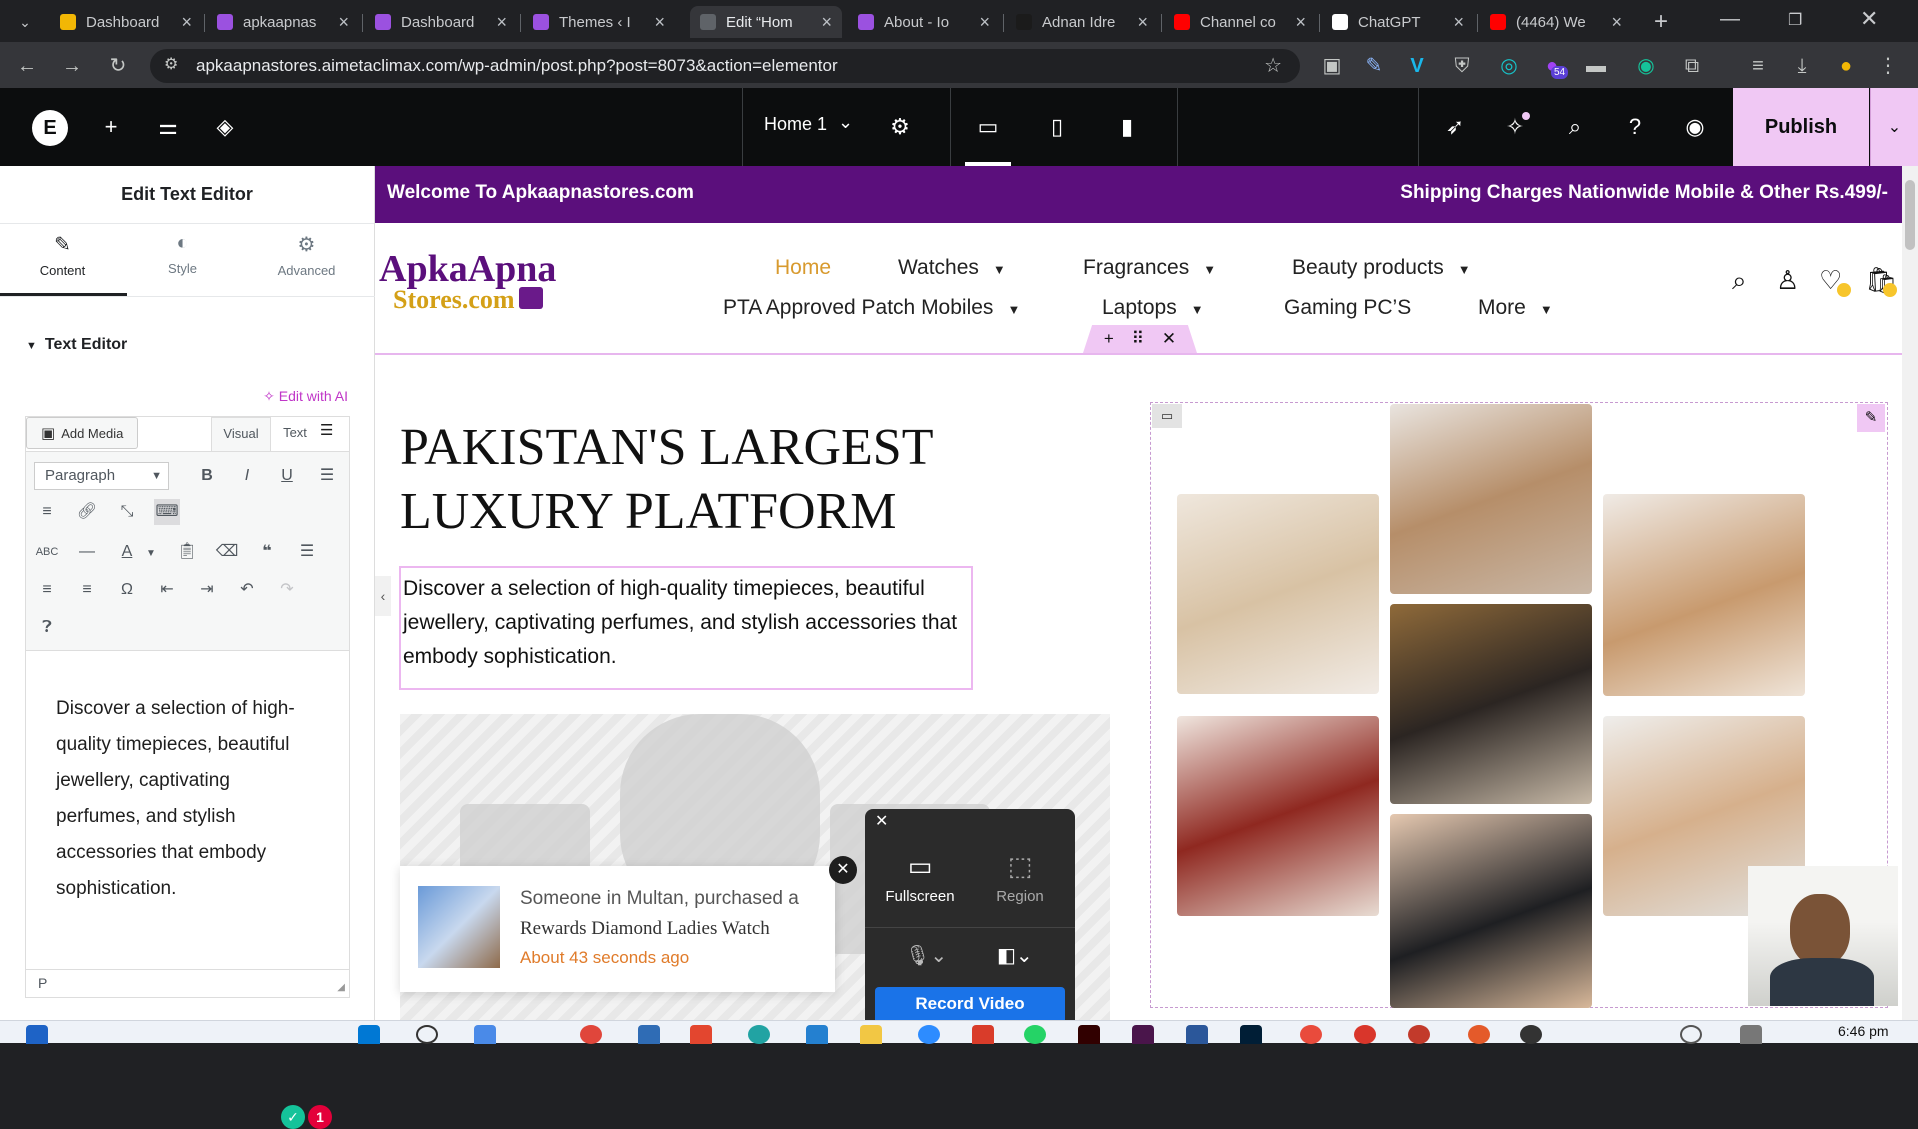  What do you see at coordinates (283, 22) in the screenshot?
I see `browser-tab: apkaapnas ×` at bounding box center [283, 22].